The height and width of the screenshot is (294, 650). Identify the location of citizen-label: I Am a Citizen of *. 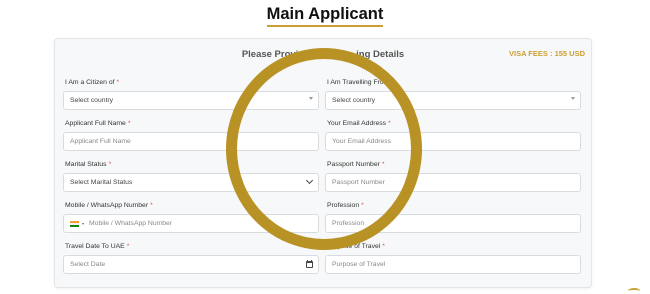
(92, 82).